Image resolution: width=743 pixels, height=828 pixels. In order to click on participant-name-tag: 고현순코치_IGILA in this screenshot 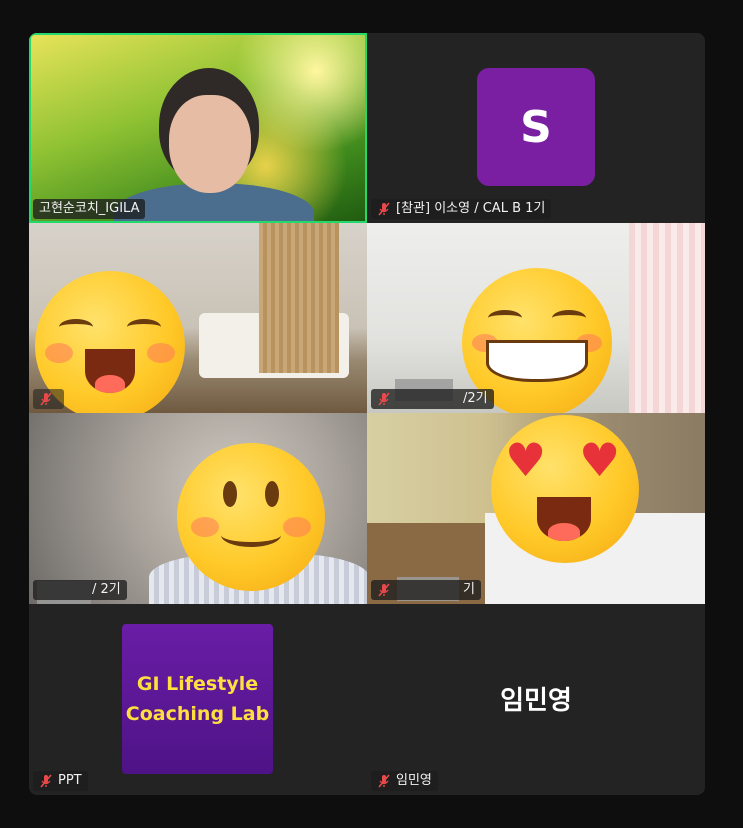, I will do `click(89, 209)`.